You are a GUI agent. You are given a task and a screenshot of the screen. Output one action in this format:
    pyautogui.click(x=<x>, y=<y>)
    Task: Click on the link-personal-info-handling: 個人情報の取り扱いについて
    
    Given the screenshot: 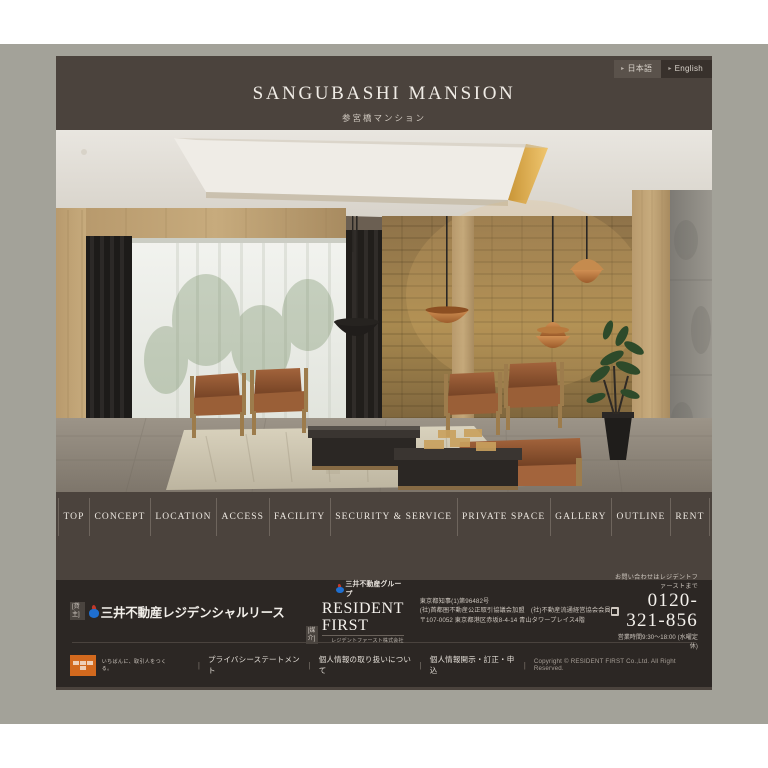 What is the action you would take?
    pyautogui.click(x=365, y=665)
    